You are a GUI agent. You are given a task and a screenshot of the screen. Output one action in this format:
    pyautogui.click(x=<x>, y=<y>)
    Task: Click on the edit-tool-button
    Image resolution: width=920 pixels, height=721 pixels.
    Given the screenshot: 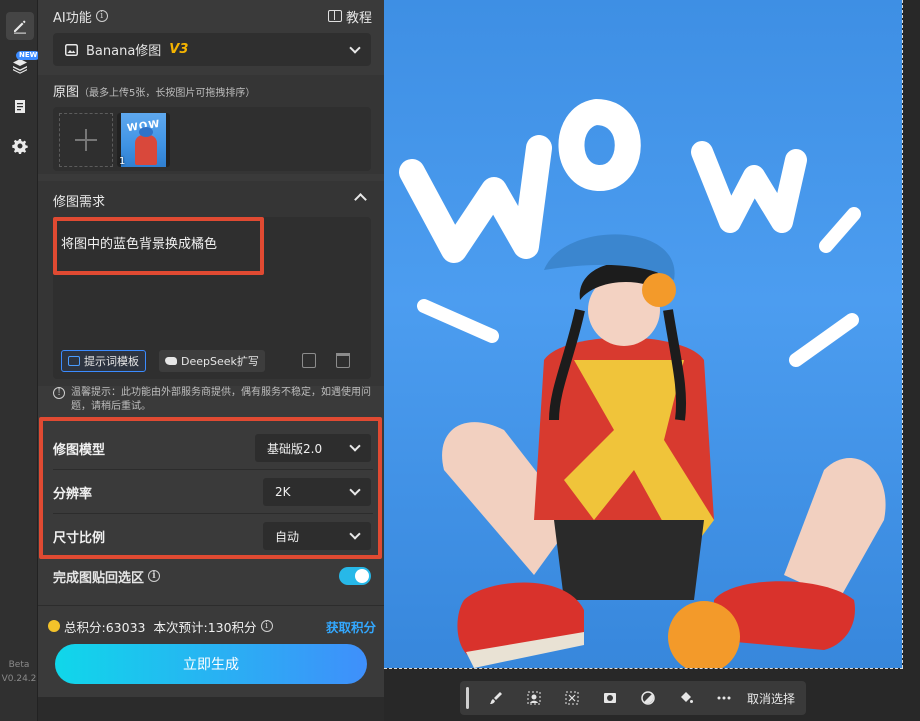 What is the action you would take?
    pyautogui.click(x=20, y=26)
    